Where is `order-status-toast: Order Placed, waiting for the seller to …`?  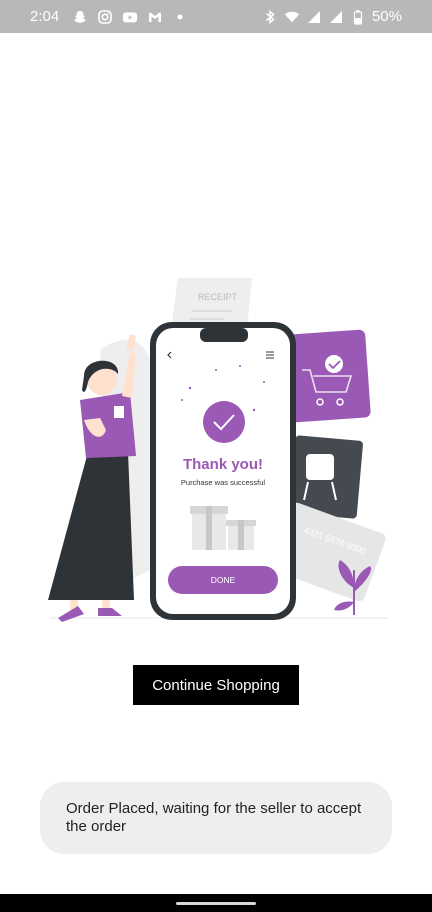
order-status-toast: Order Placed, waiting for the seller to … is located at coordinates (216, 818).